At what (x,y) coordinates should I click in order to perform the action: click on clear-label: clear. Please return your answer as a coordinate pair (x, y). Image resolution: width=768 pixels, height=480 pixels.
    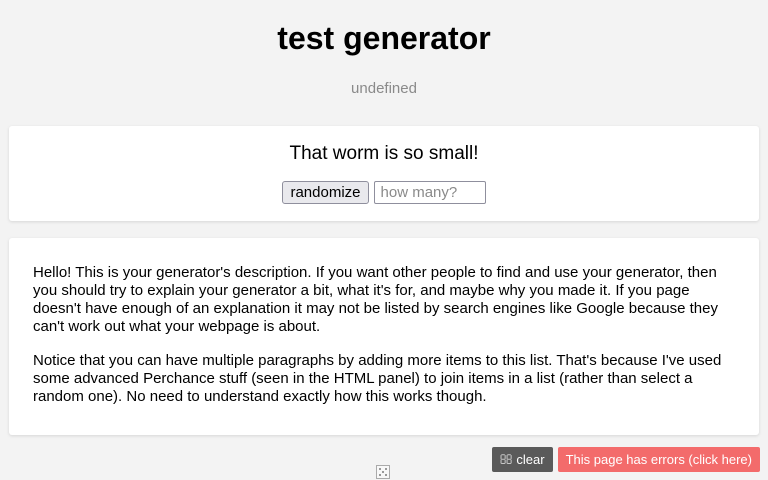
    Looking at the image, I should click on (530, 459).